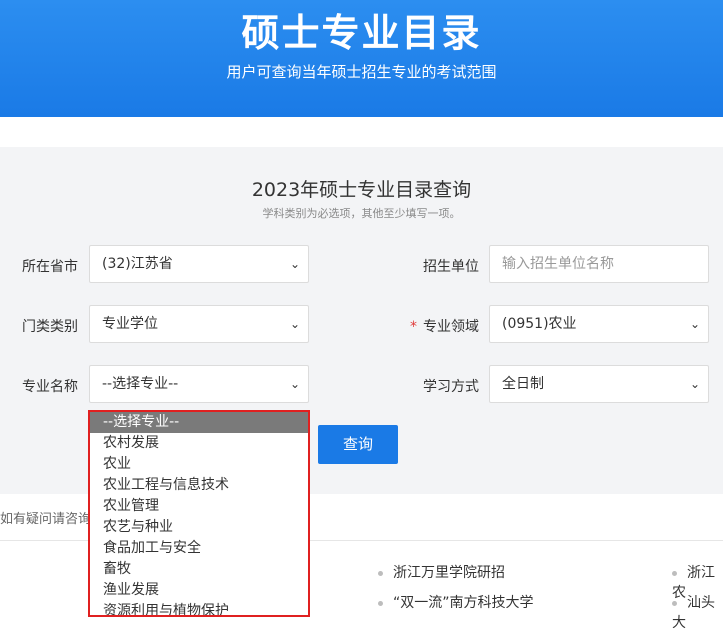 This screenshot has height=632, width=723. What do you see at coordinates (599, 324) in the screenshot?
I see `field-select: (0951)农业 ⌄` at bounding box center [599, 324].